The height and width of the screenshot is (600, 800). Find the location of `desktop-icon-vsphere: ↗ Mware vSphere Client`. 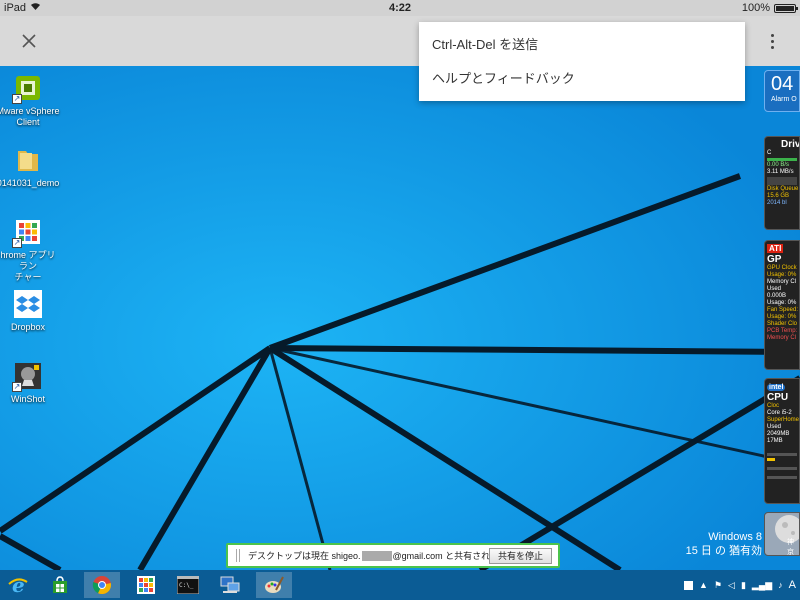

desktop-icon-vsphere: ↗ Mware vSphere Client is located at coordinates (30, 100).